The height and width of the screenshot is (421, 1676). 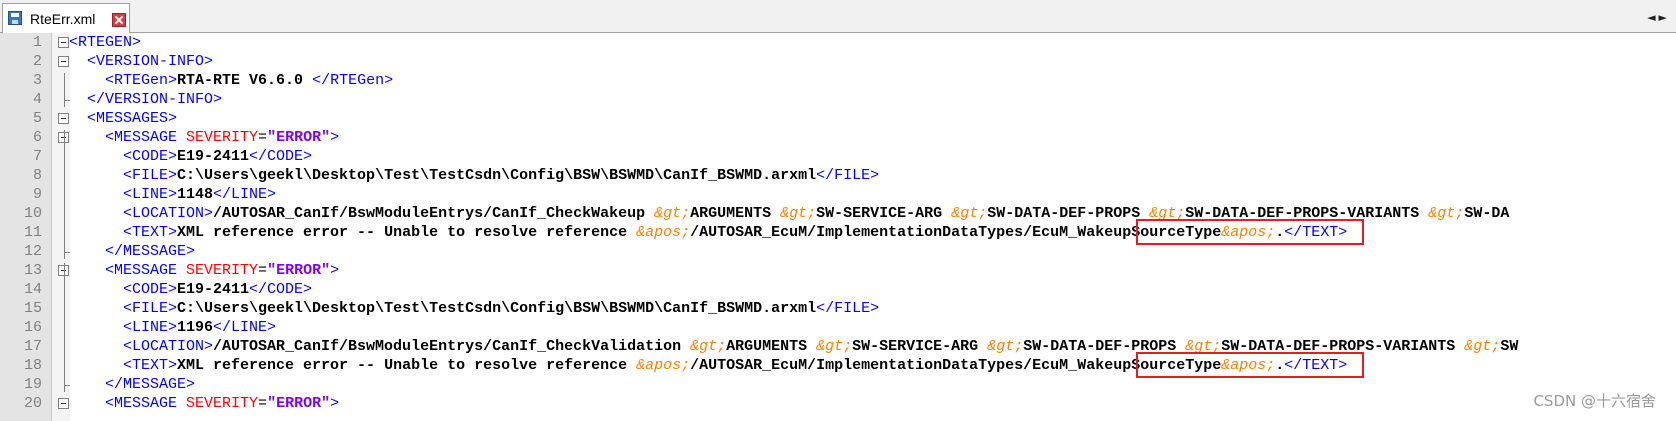 What do you see at coordinates (123, 118) in the screenshot?
I see `token-tag: <MESSAGES>` at bounding box center [123, 118].